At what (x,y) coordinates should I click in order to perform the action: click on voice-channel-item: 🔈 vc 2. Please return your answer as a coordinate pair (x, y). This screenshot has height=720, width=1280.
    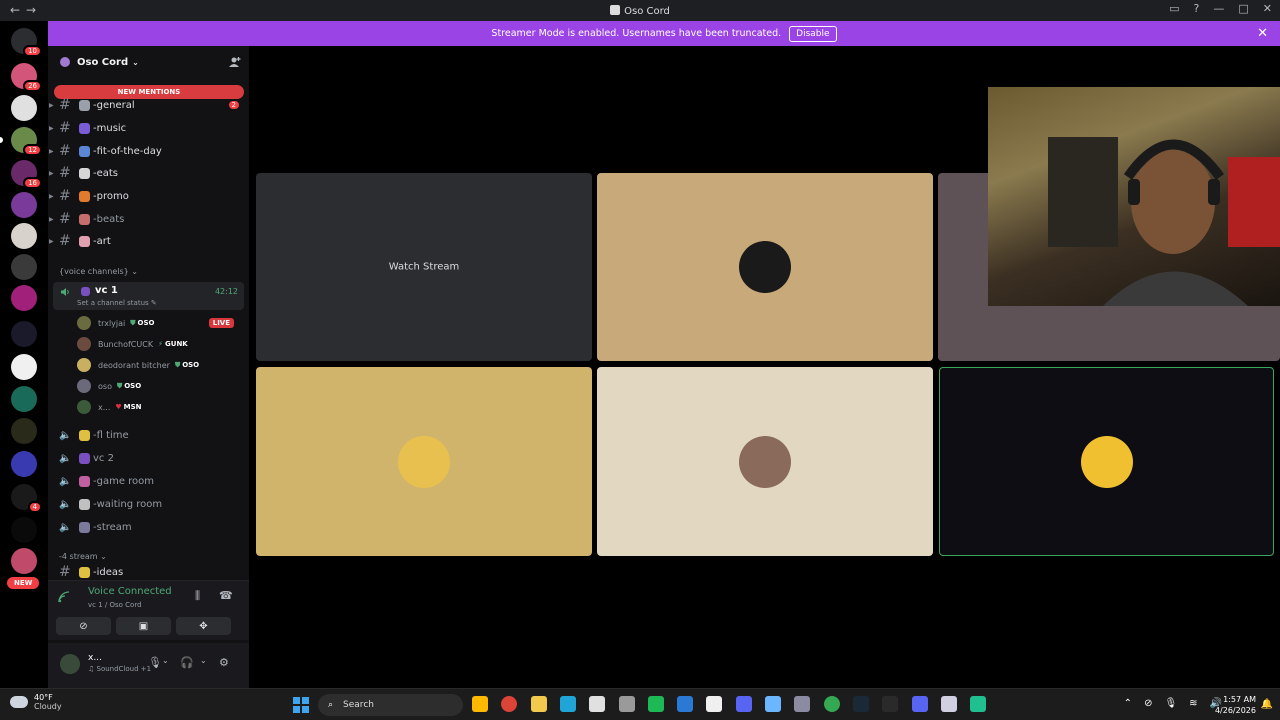
    Looking at the image, I should click on (148, 458).